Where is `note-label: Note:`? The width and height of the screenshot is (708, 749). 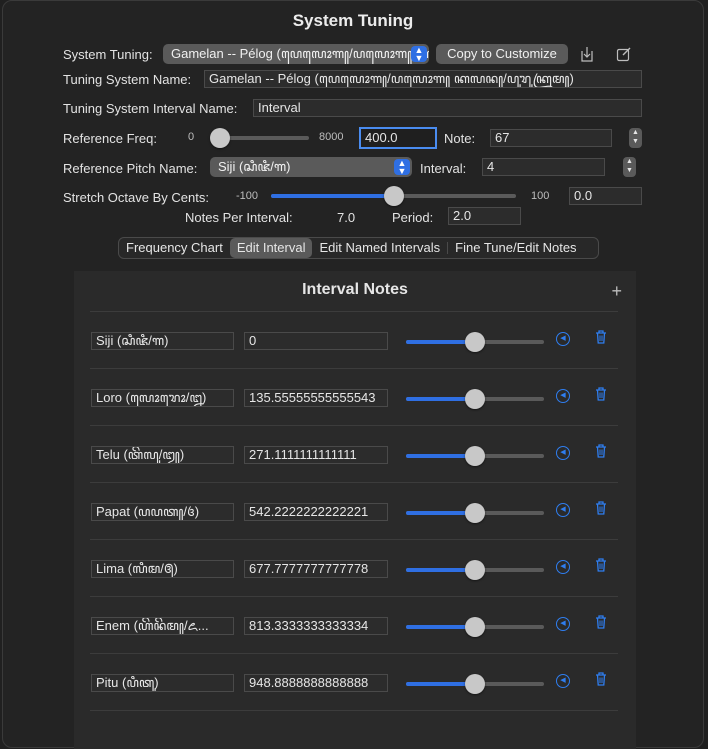
note-label: Note: is located at coordinates (460, 138).